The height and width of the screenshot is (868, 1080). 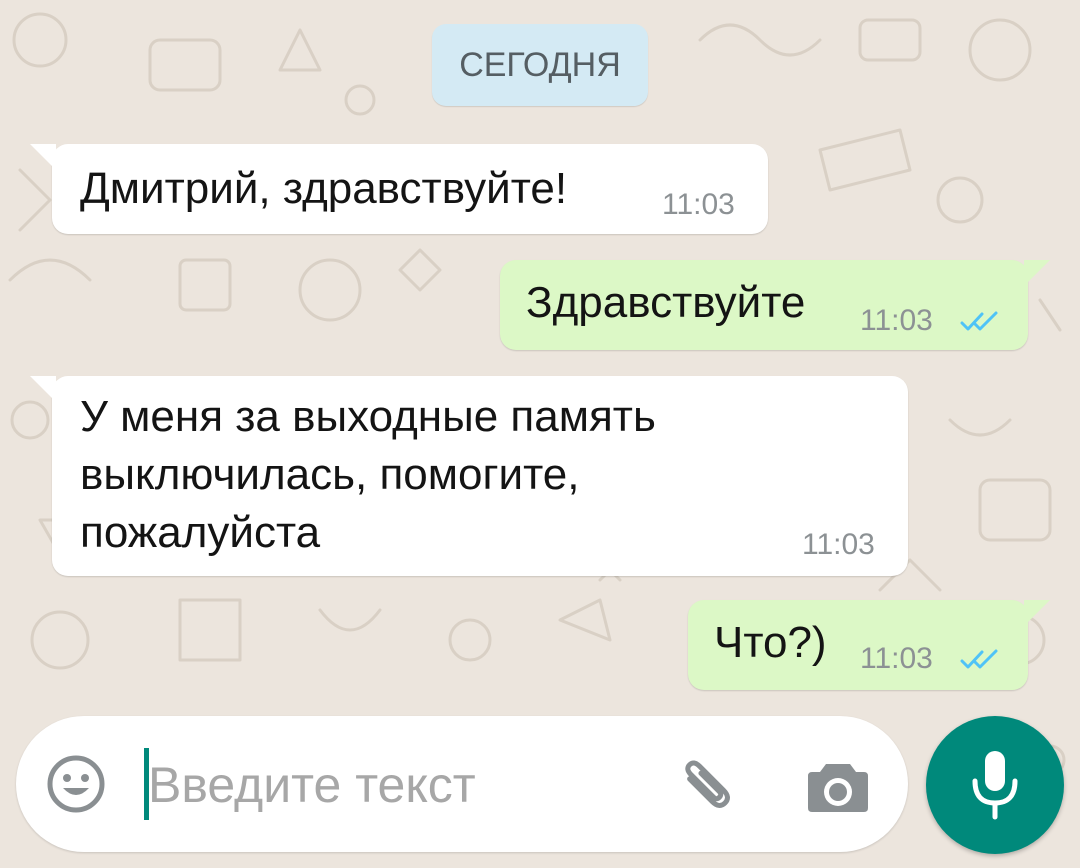 I want to click on camera-button, so click(x=838, y=786).